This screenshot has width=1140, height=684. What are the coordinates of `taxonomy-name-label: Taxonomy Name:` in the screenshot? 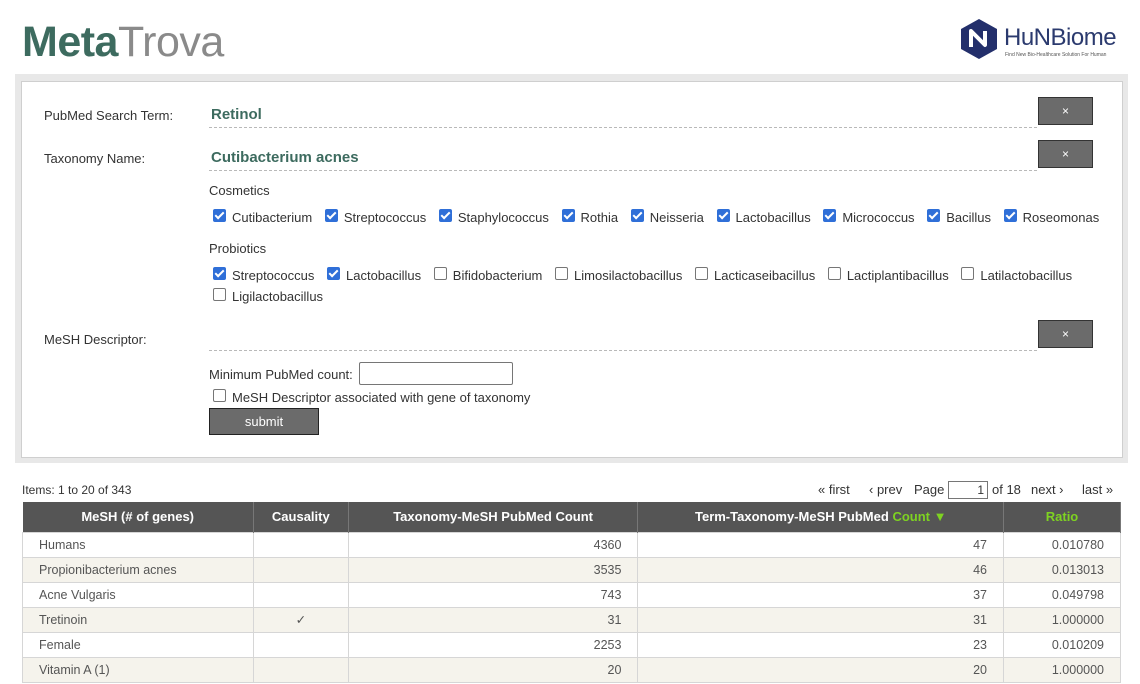 It's located at (95, 158).